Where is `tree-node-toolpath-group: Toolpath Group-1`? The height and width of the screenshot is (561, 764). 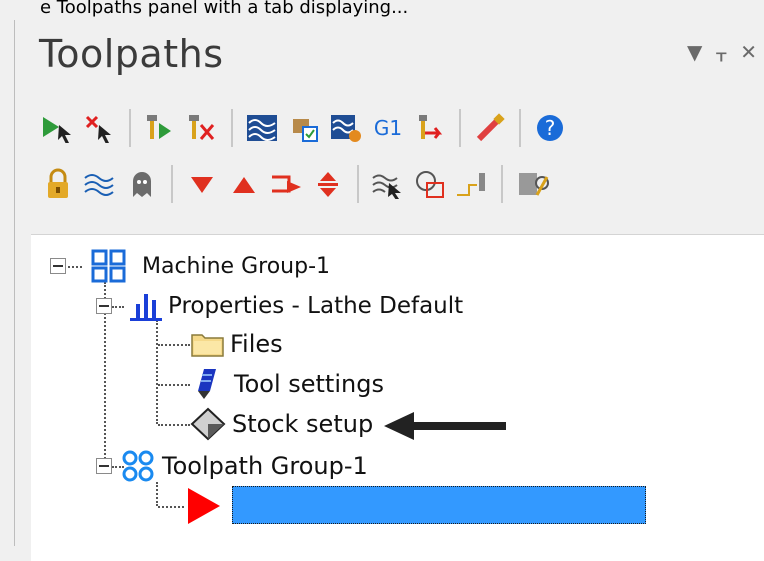 tree-node-toolpath-group: Toolpath Group-1 is located at coordinates (232, 466).